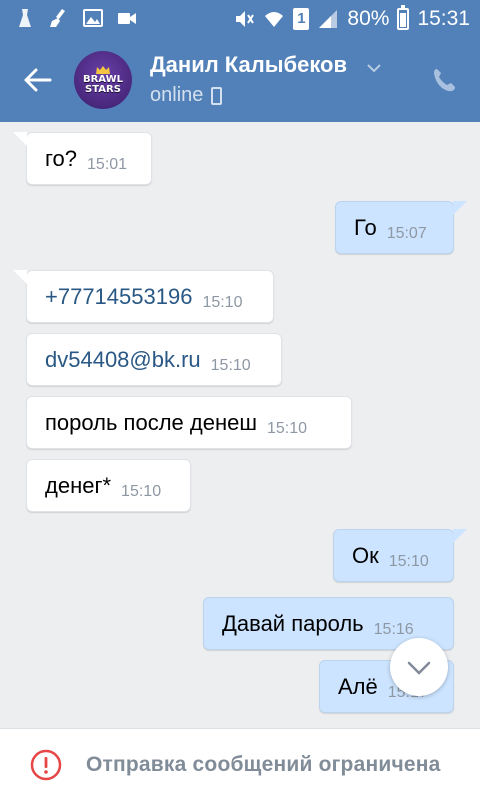  I want to click on message-bubble: денег* 15:10, so click(108, 485).